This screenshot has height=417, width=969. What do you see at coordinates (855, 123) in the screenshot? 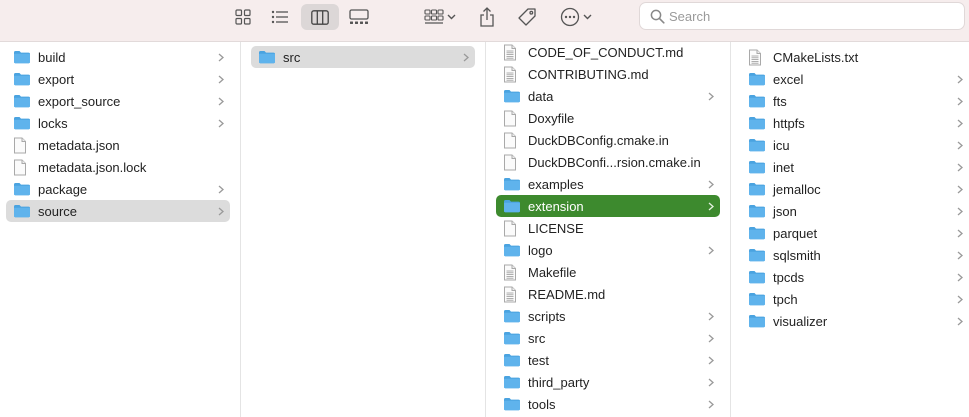
I see `folder-item-httpfs: httpfs` at bounding box center [855, 123].